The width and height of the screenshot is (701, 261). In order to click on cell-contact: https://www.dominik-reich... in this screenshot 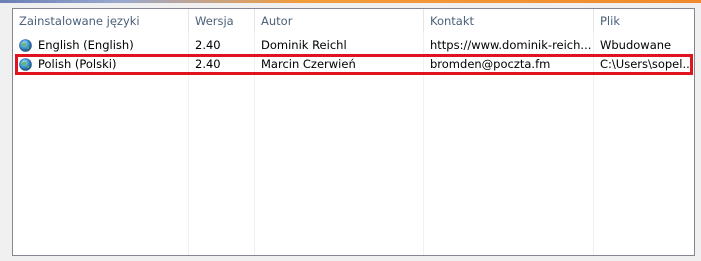, I will do `click(511, 45)`.